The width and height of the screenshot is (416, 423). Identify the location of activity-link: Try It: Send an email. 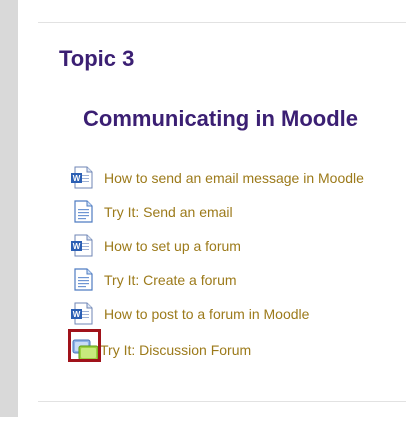
(168, 212).